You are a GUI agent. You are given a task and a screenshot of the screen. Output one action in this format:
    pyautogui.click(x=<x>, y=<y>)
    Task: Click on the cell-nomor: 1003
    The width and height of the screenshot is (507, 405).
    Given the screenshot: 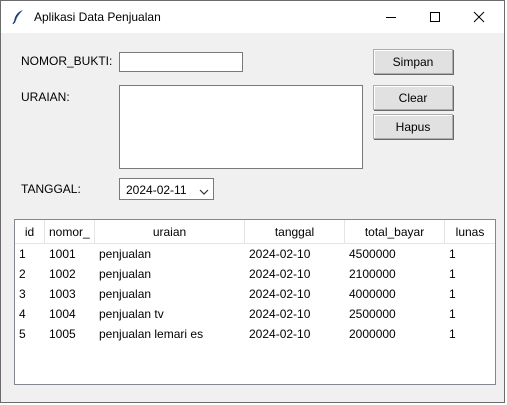 What is the action you would take?
    pyautogui.click(x=62, y=294)
    